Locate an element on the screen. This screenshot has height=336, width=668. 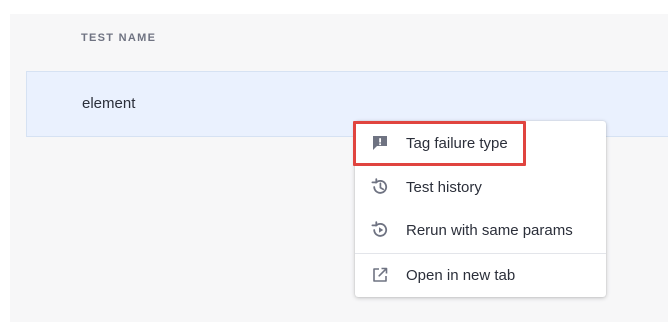
menu-divider is located at coordinates (480, 253).